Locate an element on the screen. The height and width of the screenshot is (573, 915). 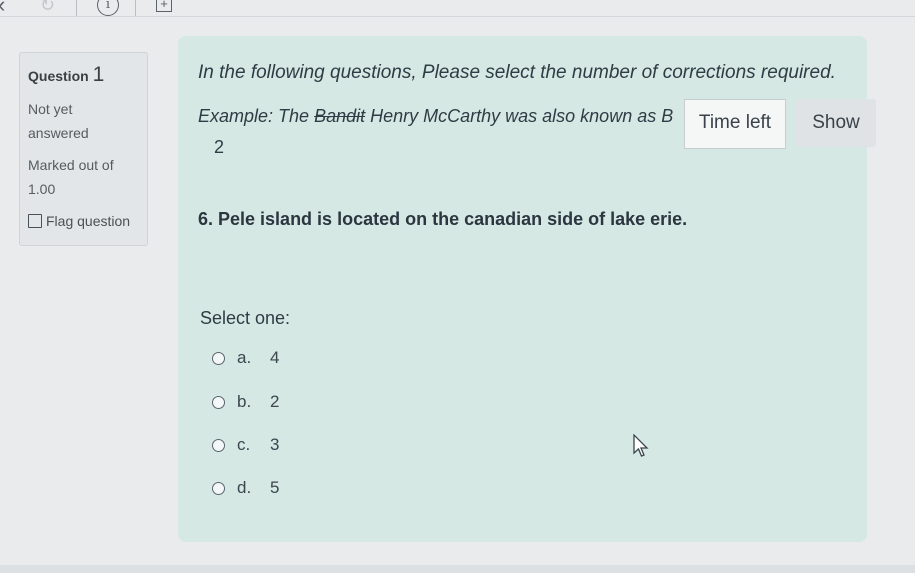
flag-icon is located at coordinates (35, 221).